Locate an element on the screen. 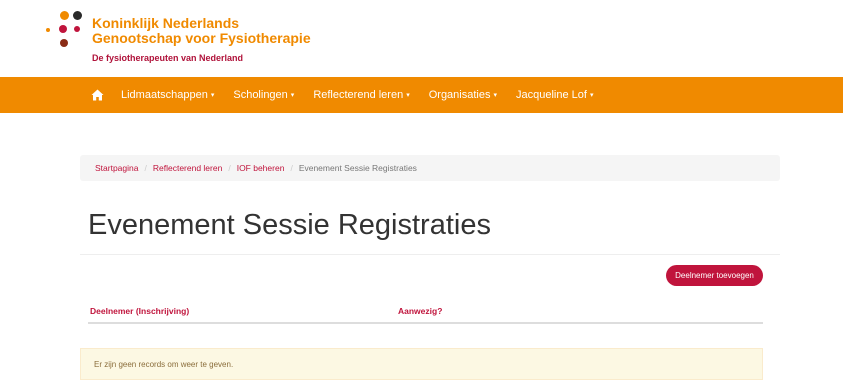 This screenshot has width=843, height=380. nav-item-scholingen: Scholingen ▾ is located at coordinates (263, 95).